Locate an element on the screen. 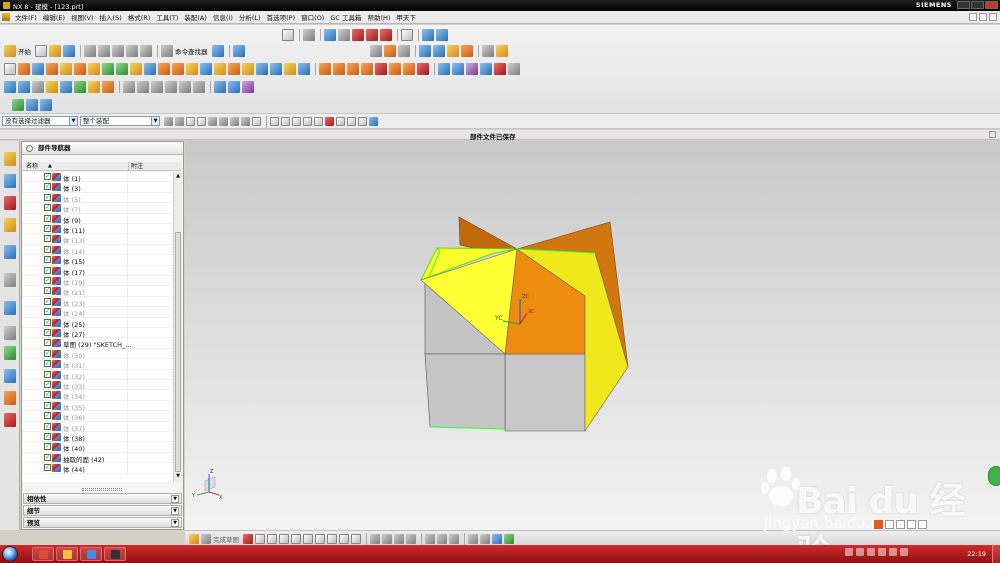 The height and width of the screenshot is (563, 1000). details-panel: 细节 ▼ is located at coordinates (102, 510).